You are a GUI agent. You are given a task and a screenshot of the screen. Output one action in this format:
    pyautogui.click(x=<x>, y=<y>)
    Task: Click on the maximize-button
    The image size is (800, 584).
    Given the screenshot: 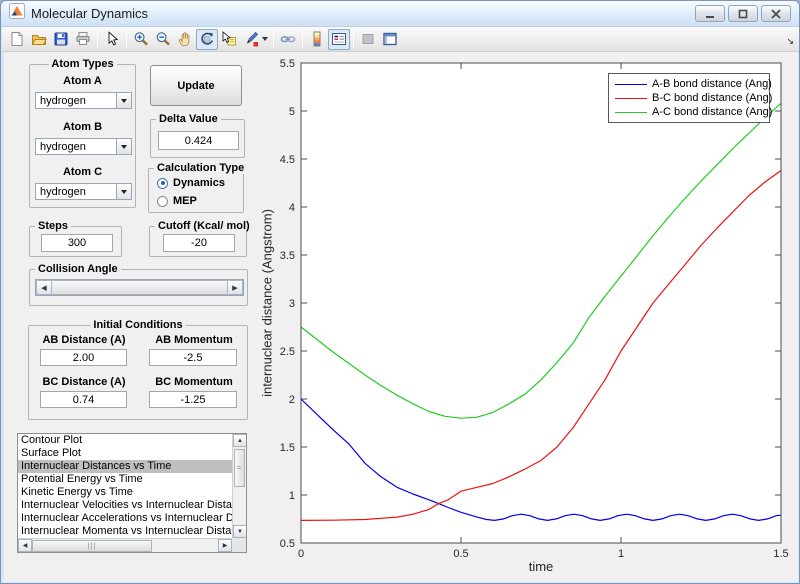 What is the action you would take?
    pyautogui.click(x=743, y=13)
    